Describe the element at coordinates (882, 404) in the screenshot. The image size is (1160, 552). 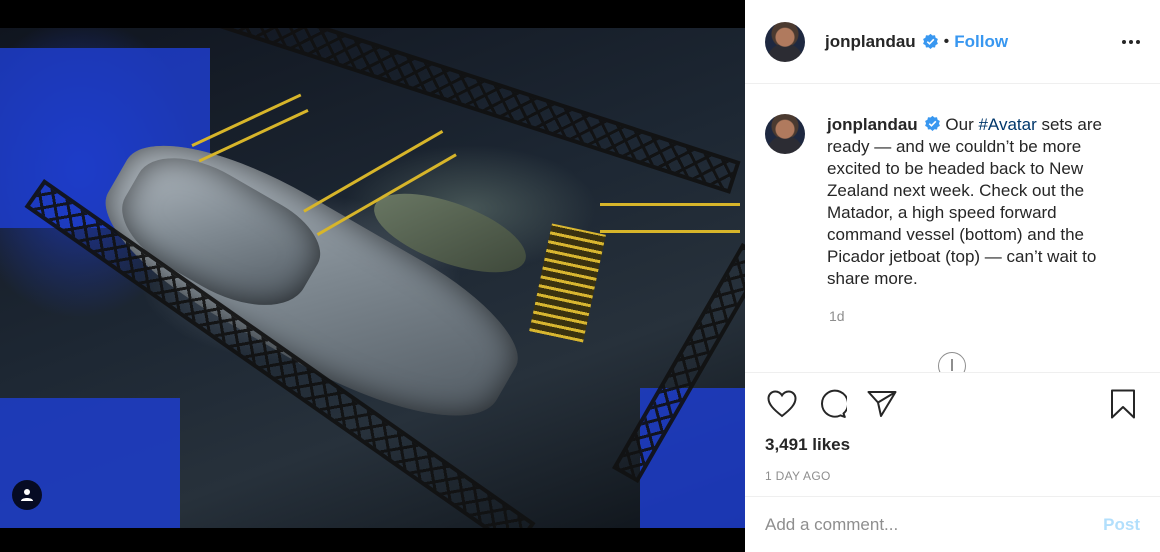
I see `share-icon` at that location.